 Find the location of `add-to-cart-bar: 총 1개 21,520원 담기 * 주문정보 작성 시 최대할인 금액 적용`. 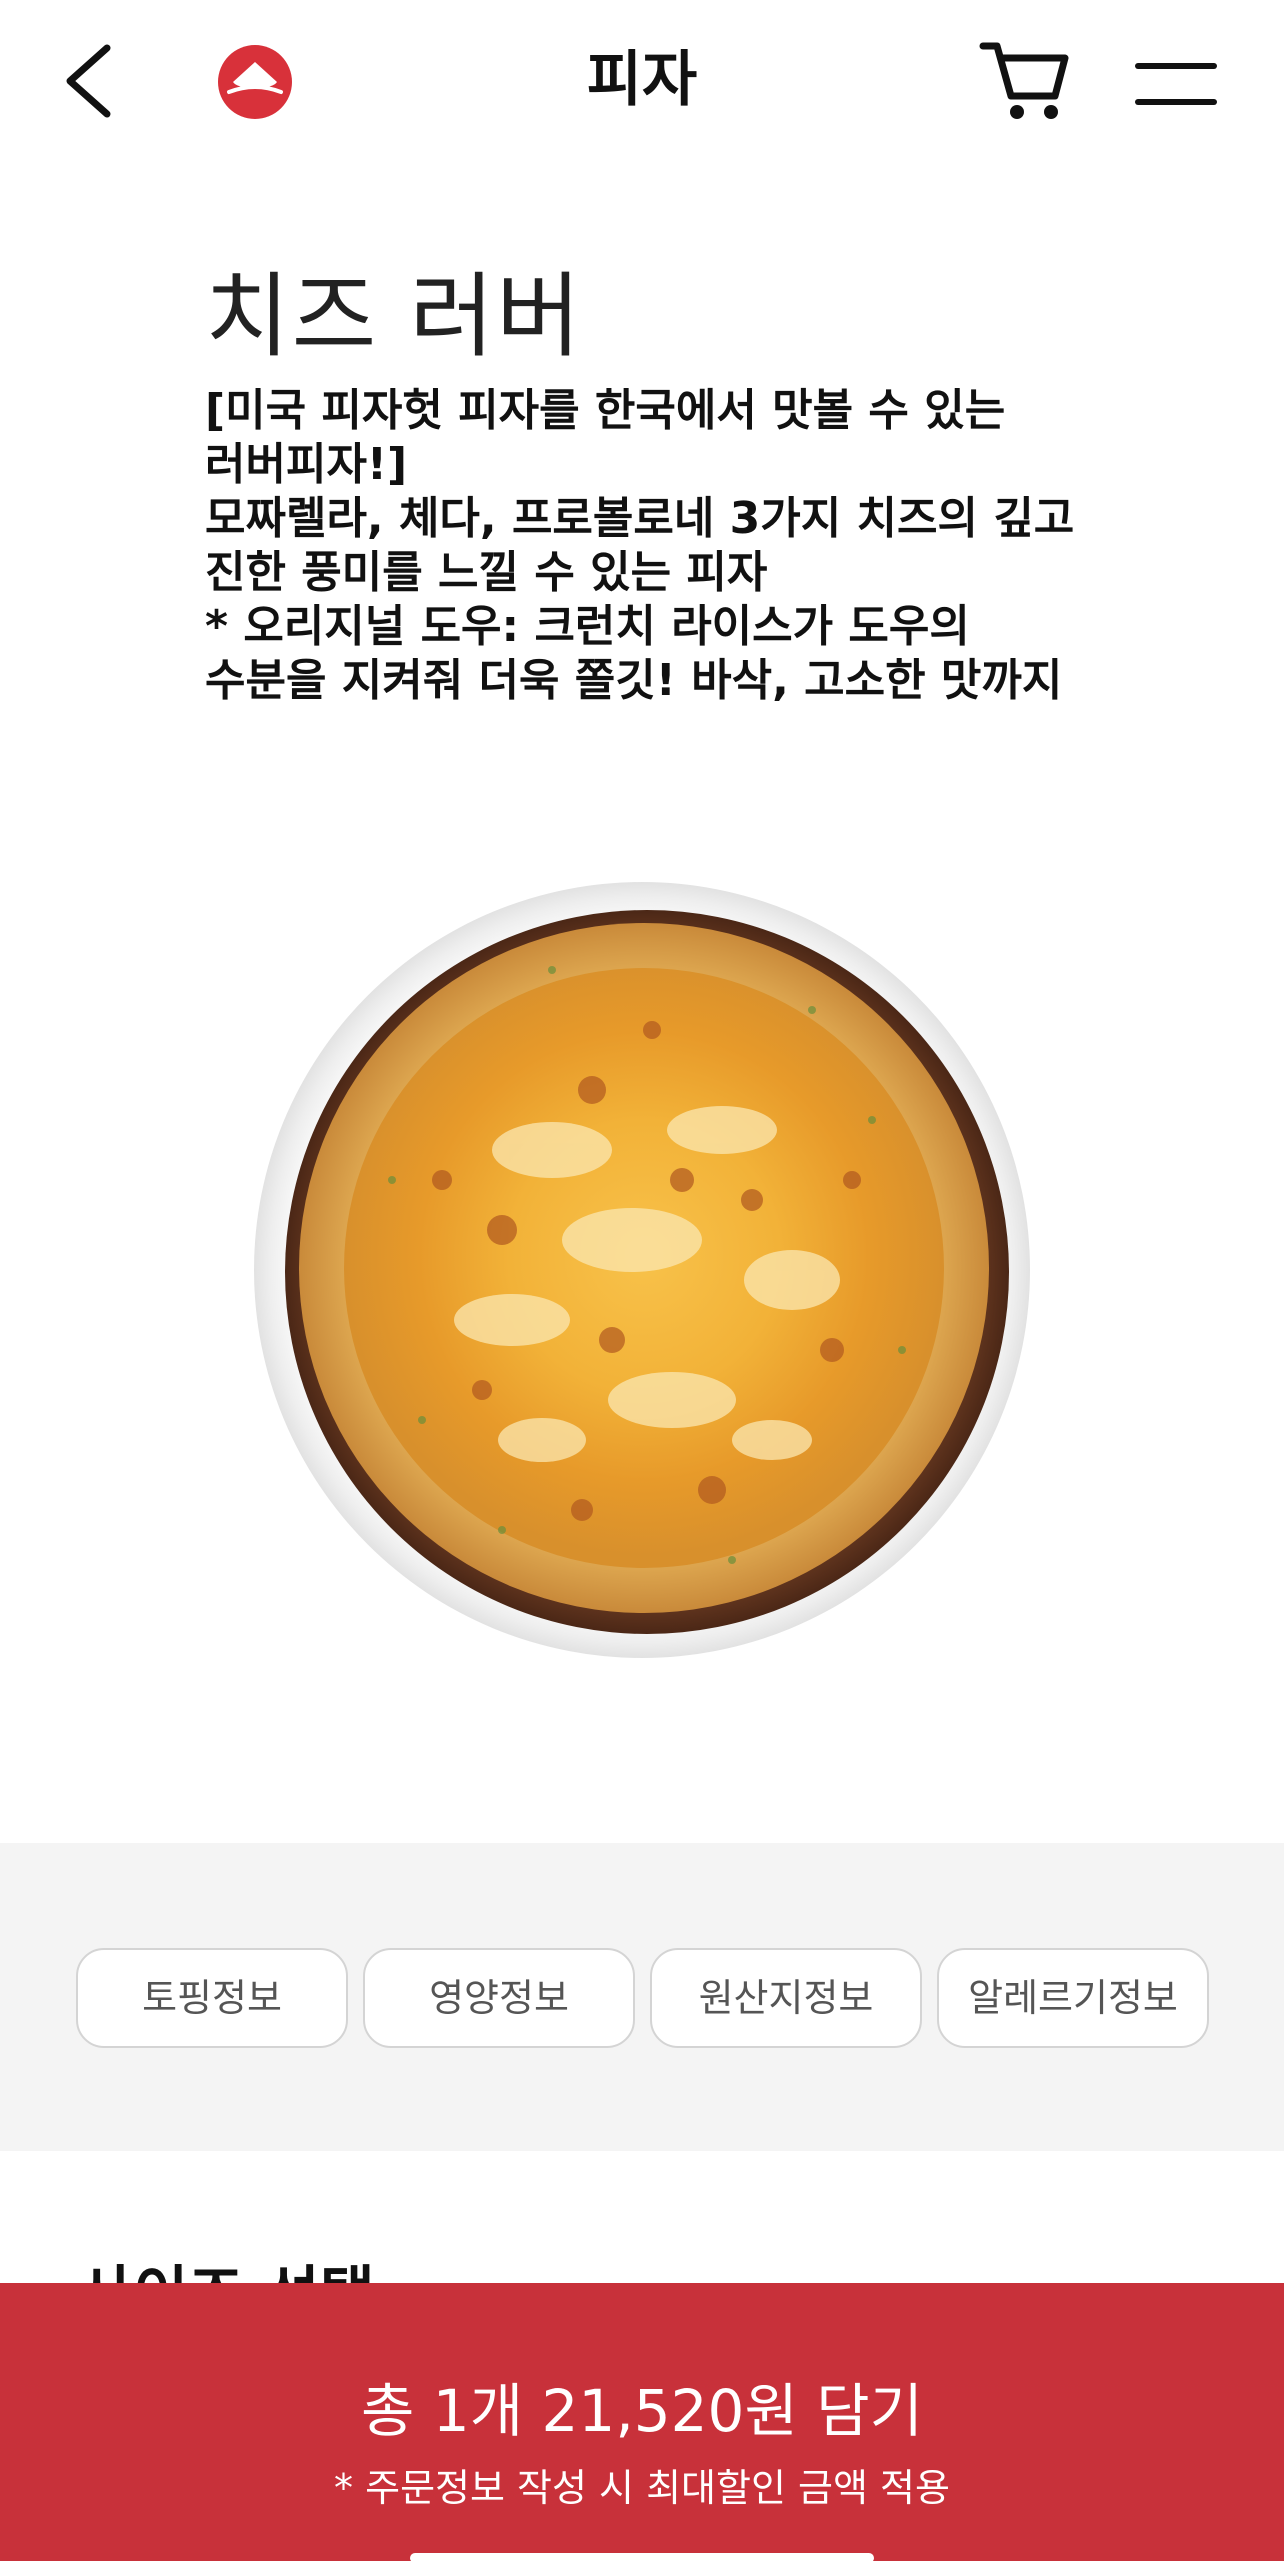

add-to-cart-bar: 총 1개 21,520원 담기 * 주문정보 작성 시 최대할인 금액 적용 is located at coordinates (642, 2422).